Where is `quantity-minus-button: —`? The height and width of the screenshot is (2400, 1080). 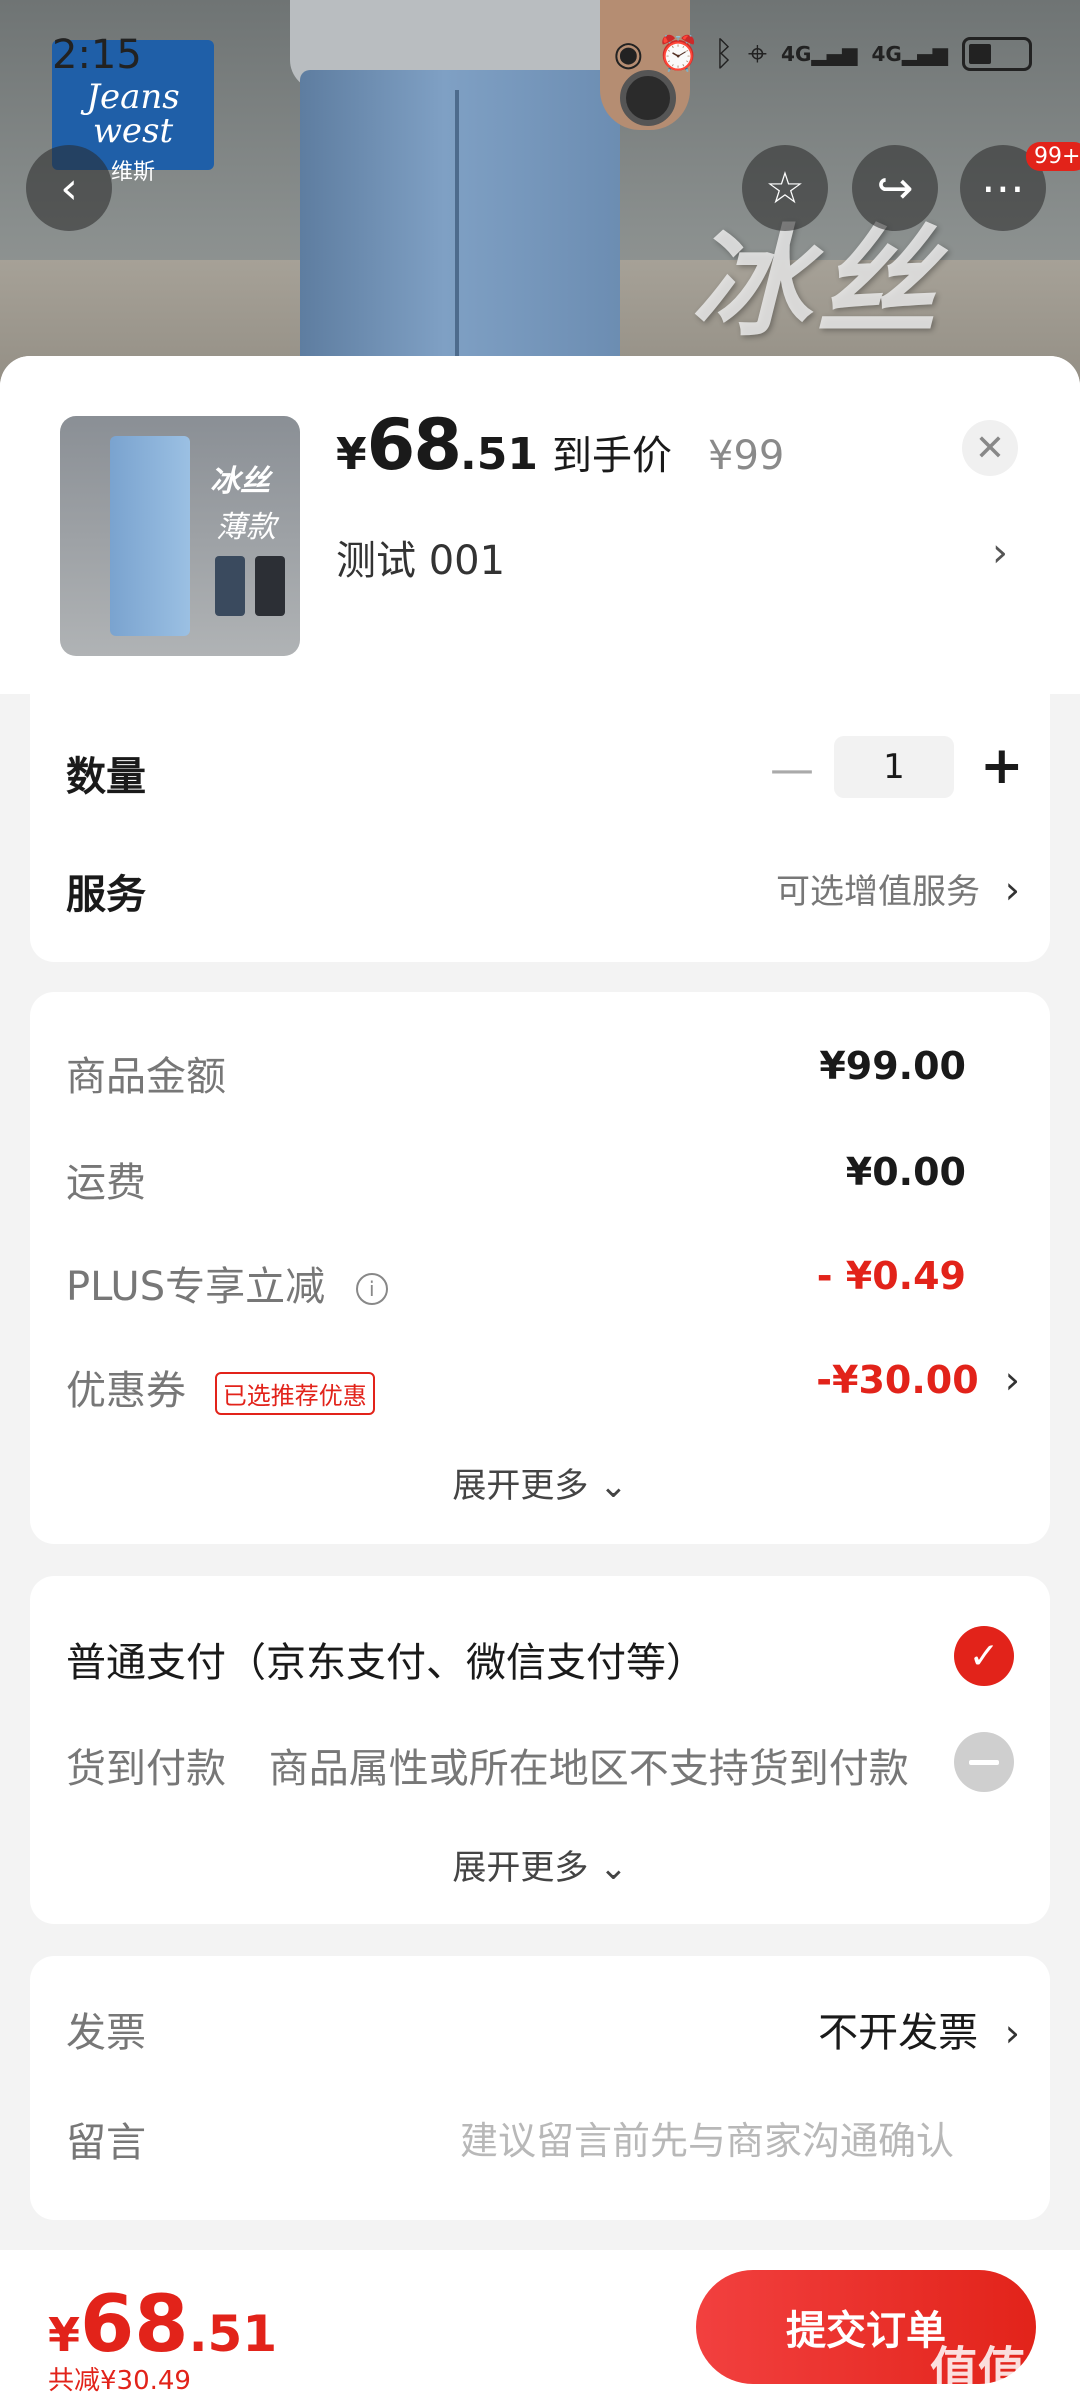 quantity-minus-button: — is located at coordinates (792, 769).